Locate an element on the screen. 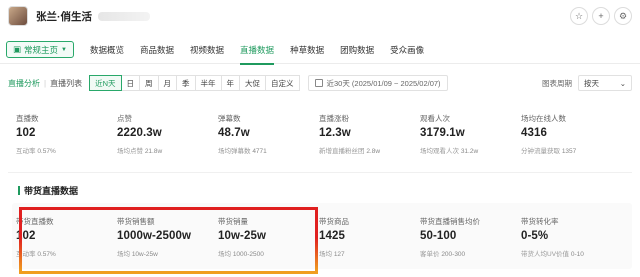  stat-value: 50-100 is located at coordinates (438, 236).